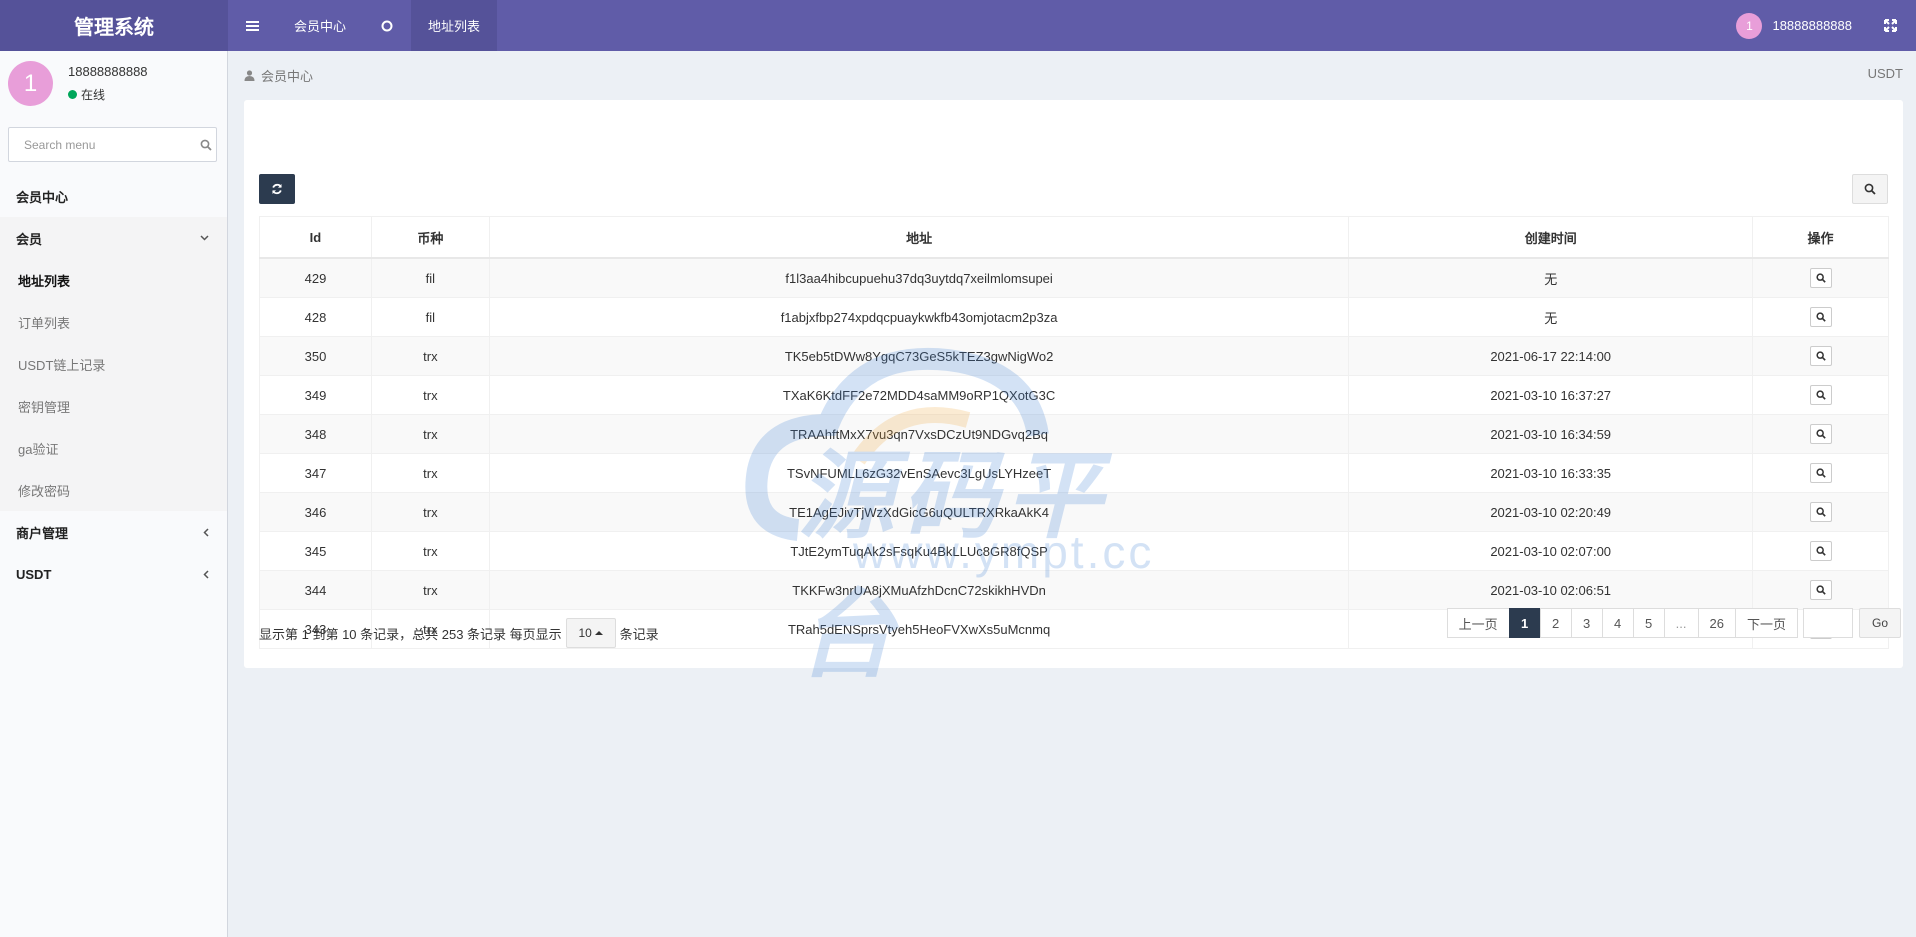 This screenshot has height=937, width=1916. What do you see at coordinates (919, 395) in the screenshot?
I see `cell-address: TXaK6KtdFF2e72MDD4saMM9oRP1QXotG3C` at bounding box center [919, 395].